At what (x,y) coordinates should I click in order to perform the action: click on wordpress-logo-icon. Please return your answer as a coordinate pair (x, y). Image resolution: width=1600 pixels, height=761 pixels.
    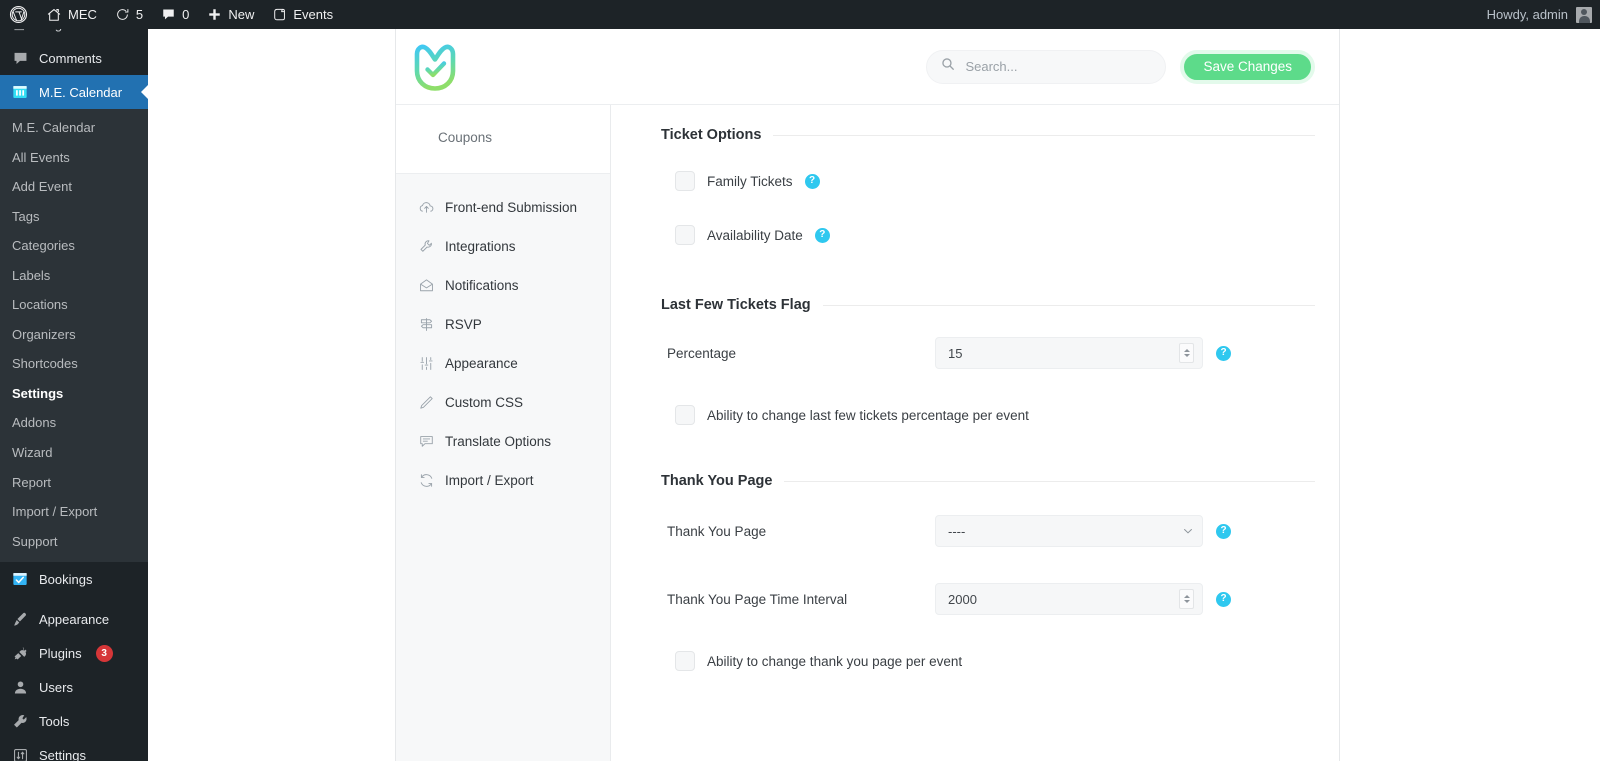
    Looking at the image, I should click on (18, 14).